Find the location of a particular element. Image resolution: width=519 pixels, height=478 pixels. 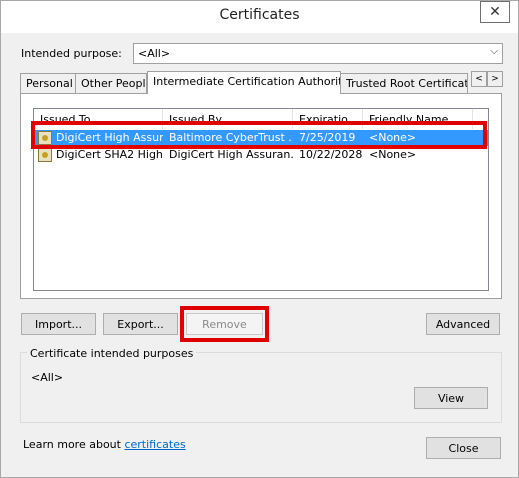

learn-more-text: Learn more about certificates is located at coordinates (104, 444).